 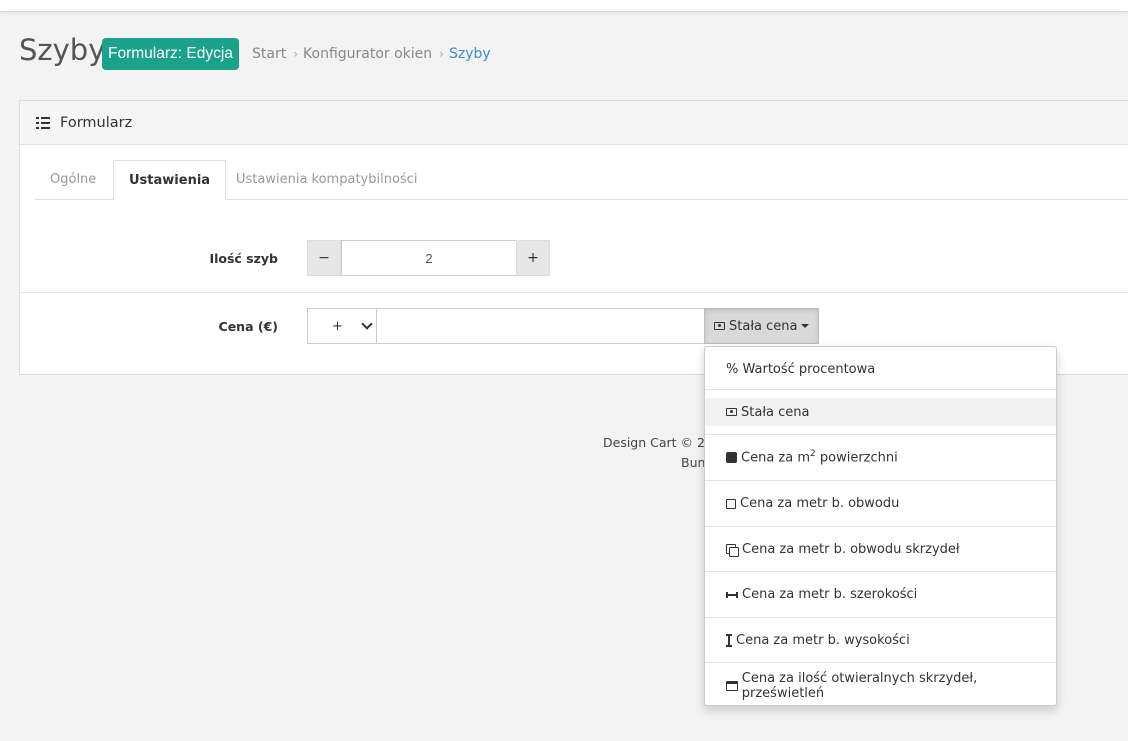 I want to click on menu-item-label: Cena za metr b. wysokości, so click(x=823, y=640).